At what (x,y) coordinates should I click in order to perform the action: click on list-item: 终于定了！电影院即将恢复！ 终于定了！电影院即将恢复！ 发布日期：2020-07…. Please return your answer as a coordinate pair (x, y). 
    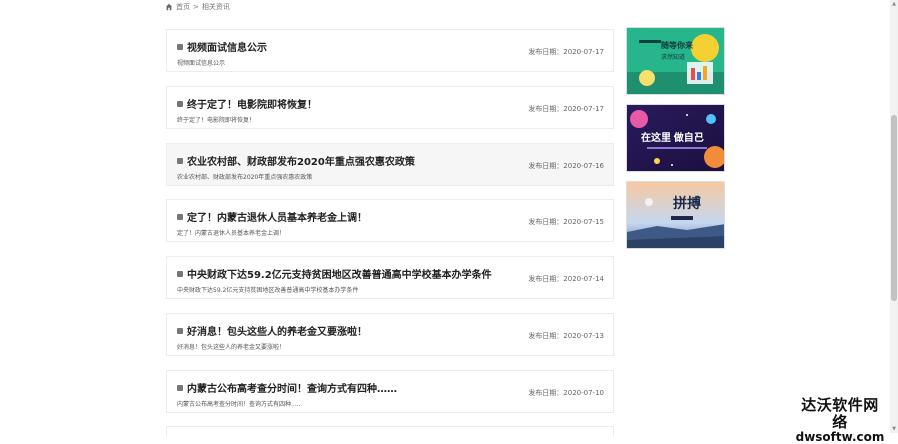
    Looking at the image, I should click on (390, 107).